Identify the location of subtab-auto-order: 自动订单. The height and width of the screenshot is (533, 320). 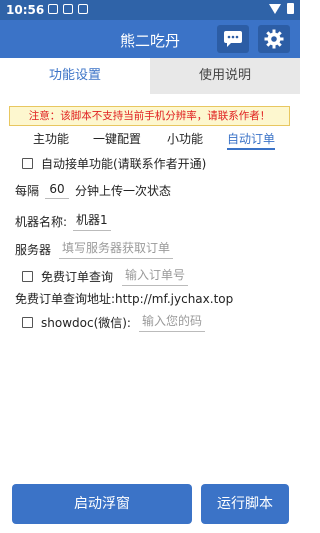
(251, 140).